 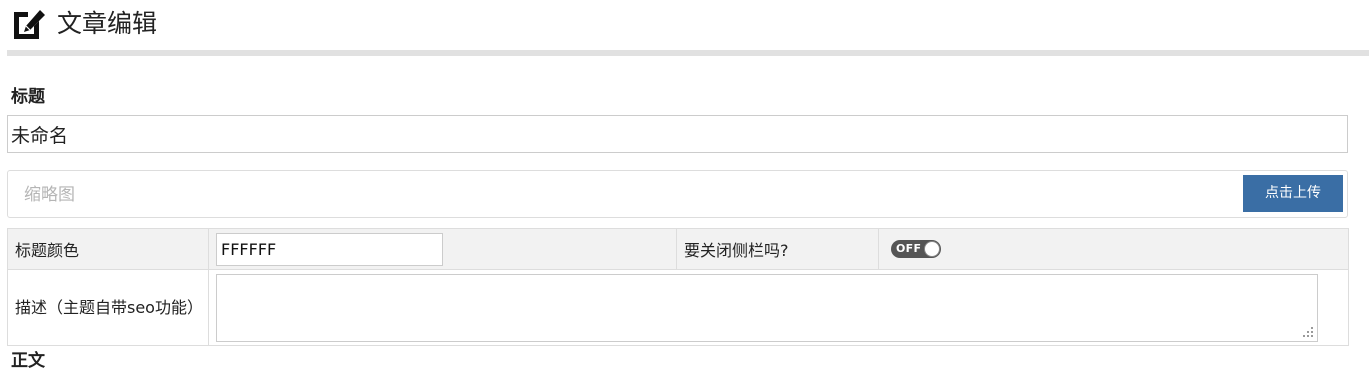 I want to click on resize-grip-icon, so click(x=1308, y=332).